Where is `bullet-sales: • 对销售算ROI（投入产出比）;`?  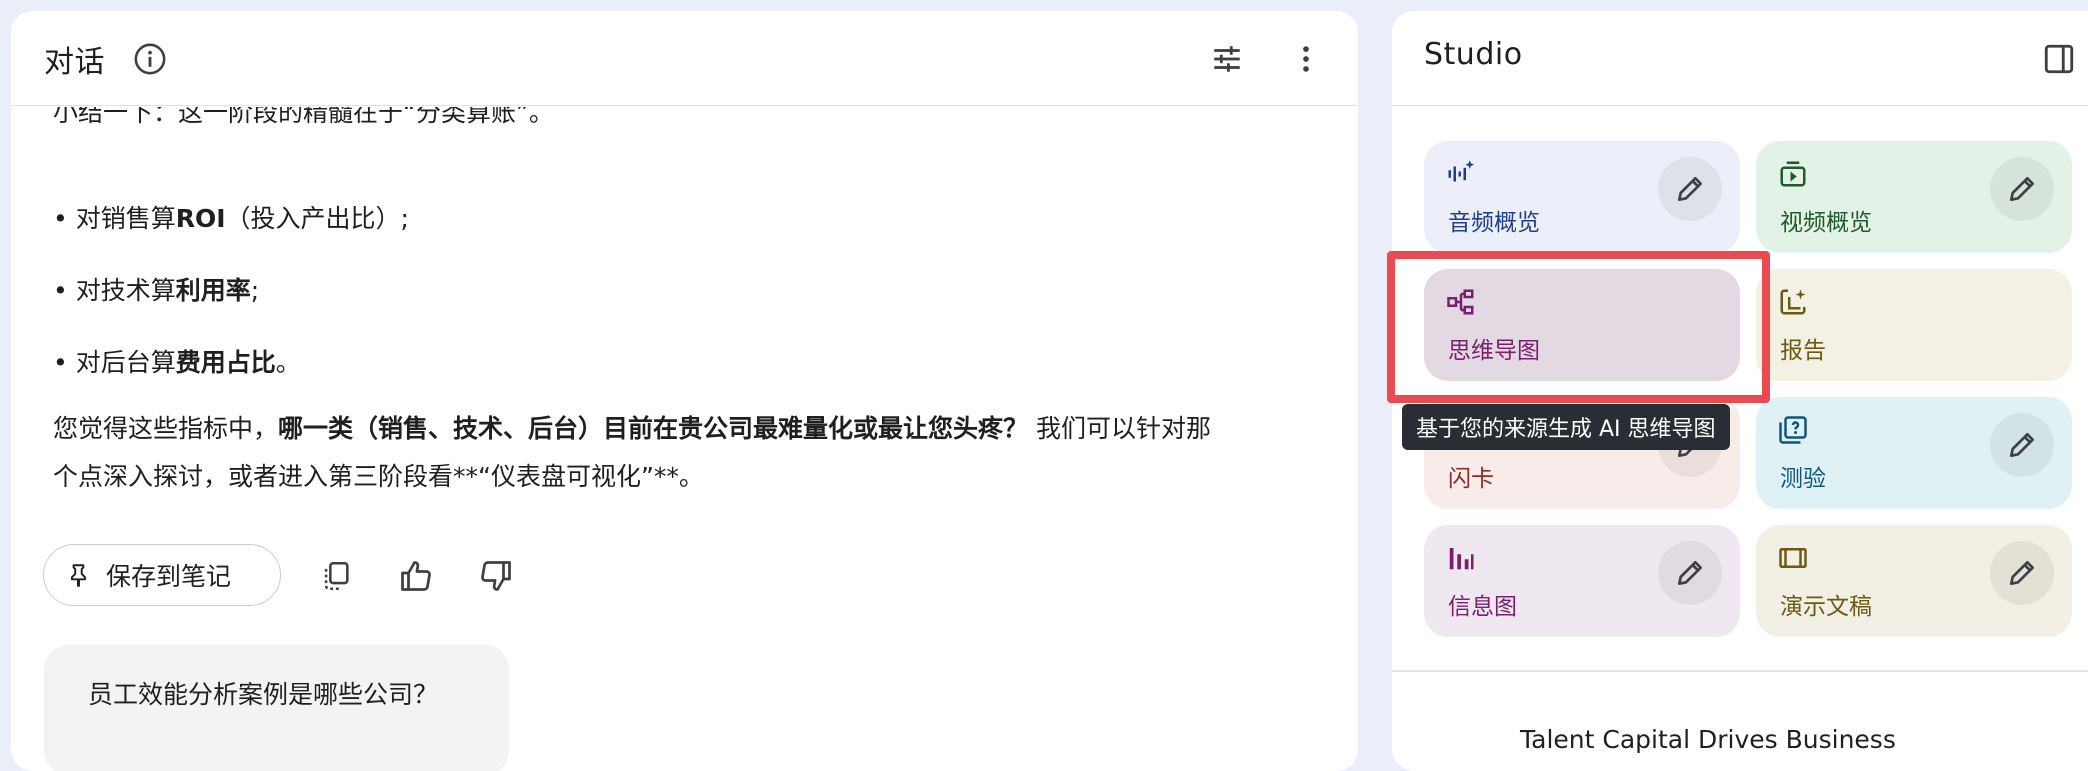 bullet-sales: • 对销售算ROI（投入产出比）; is located at coordinates (231, 217).